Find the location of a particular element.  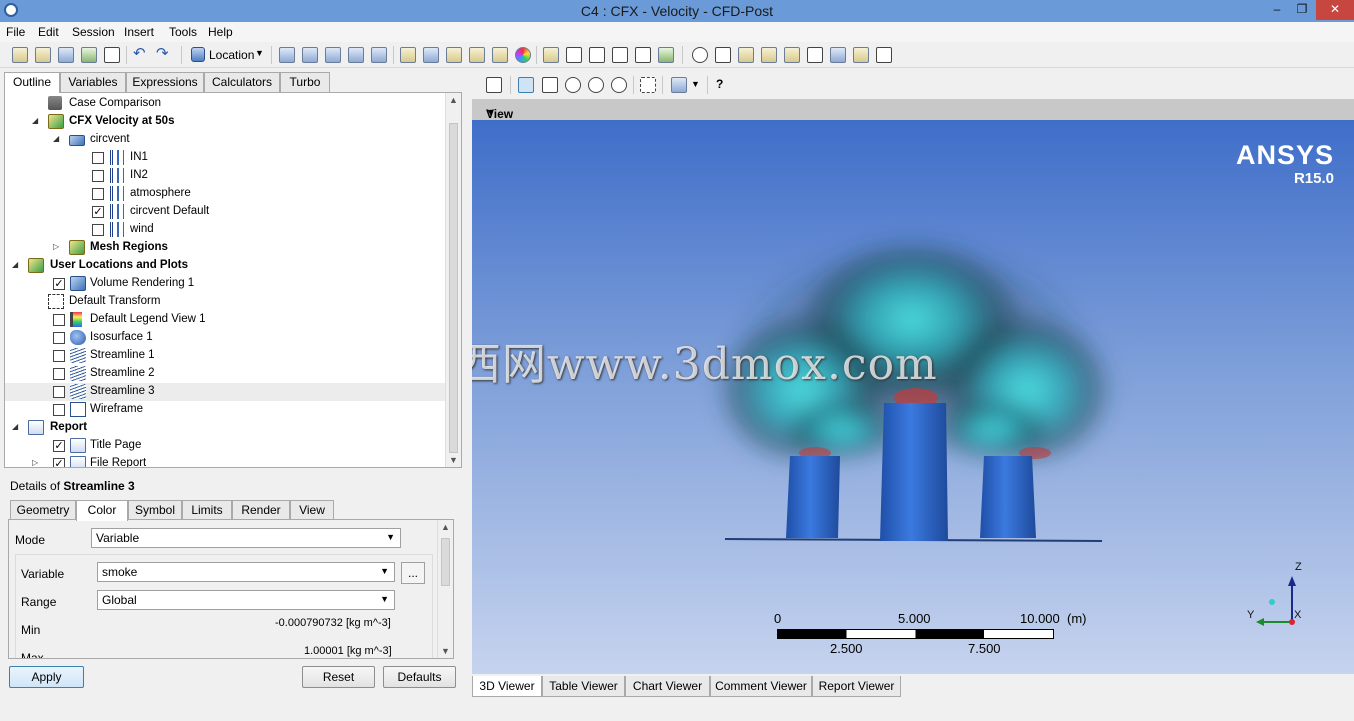

tree-item-boundary: wind is located at coordinates (225, 230).